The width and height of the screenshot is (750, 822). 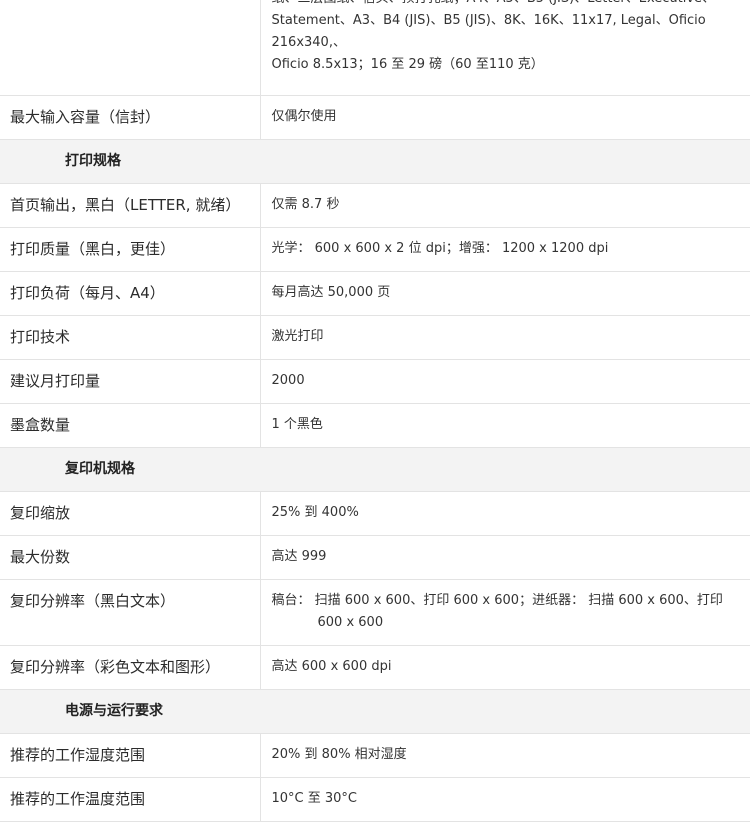 What do you see at coordinates (130, 425) in the screenshot?
I see `spec-label: 墨盒数量` at bounding box center [130, 425].